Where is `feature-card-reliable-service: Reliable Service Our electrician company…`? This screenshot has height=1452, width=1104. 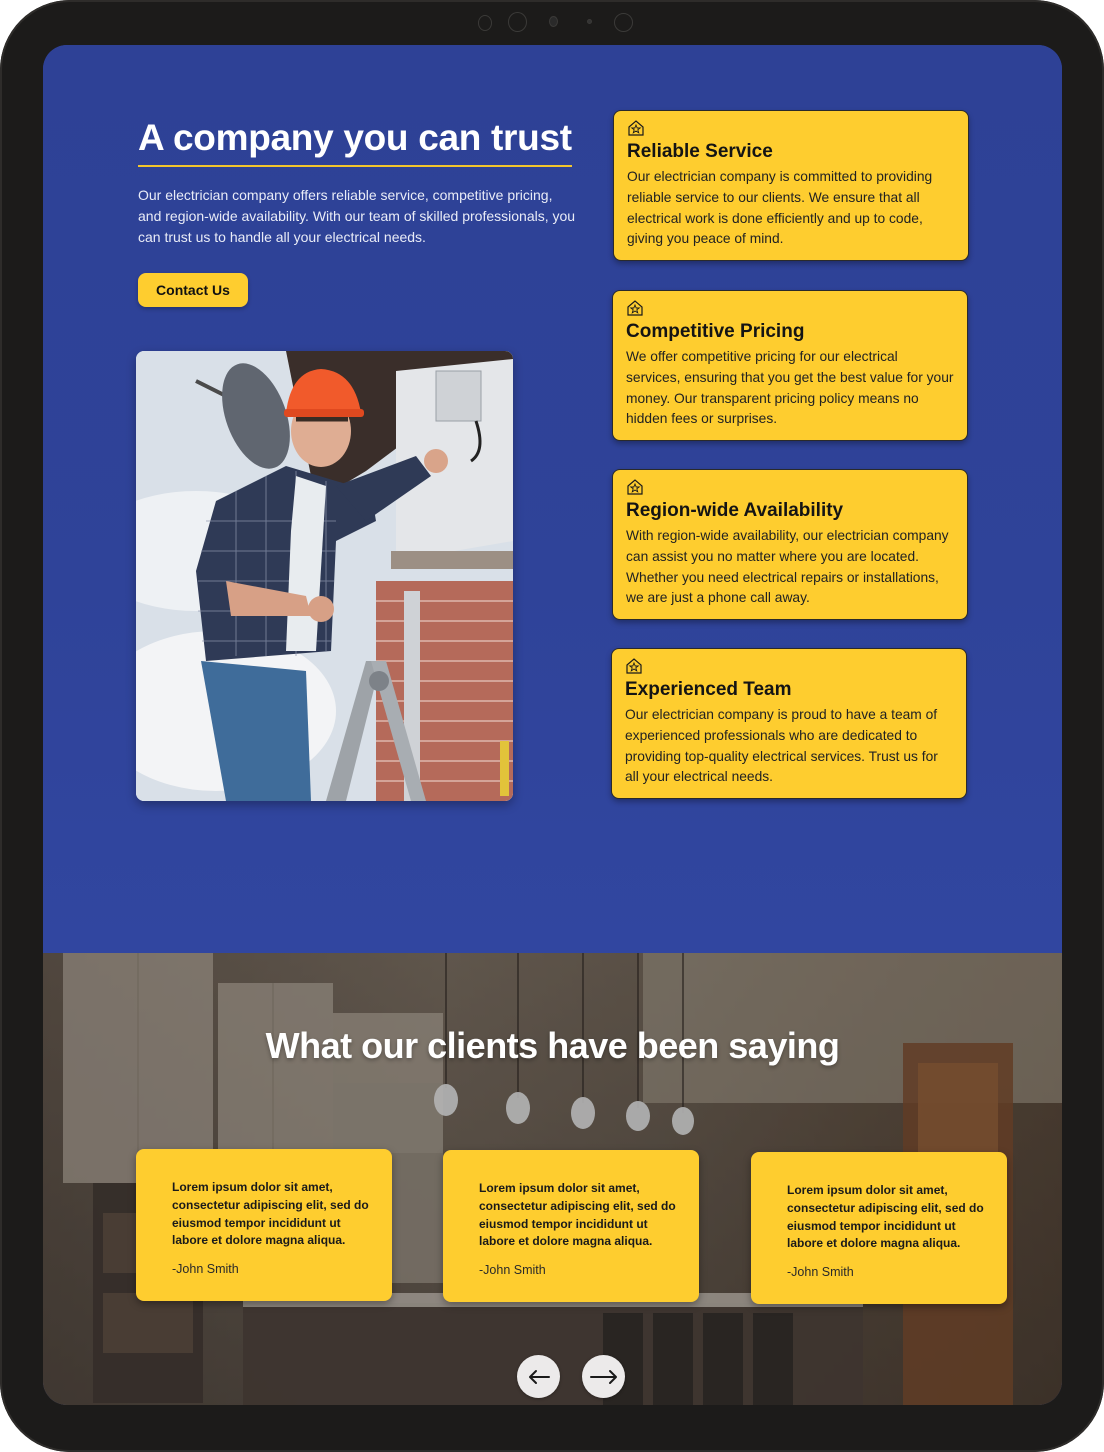
feature-card-reliable-service: Reliable Service Our electrician company… is located at coordinates (791, 185).